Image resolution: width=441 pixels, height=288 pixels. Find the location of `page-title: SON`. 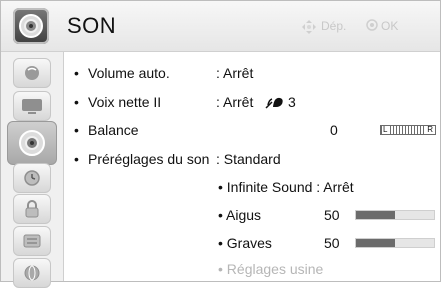

page-title: SON is located at coordinates (92, 25).